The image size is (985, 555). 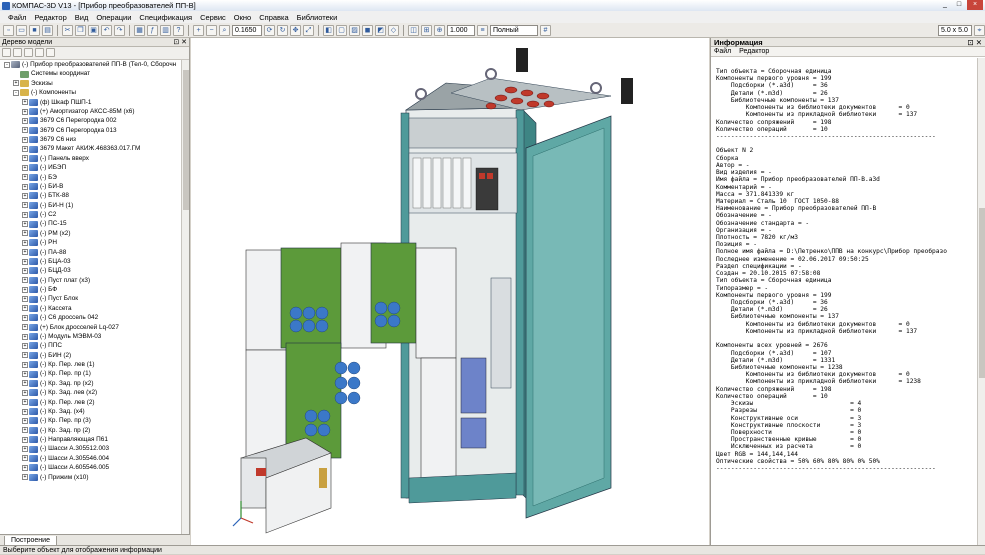 I want to click on menu-service: Сервис, so click(x=213, y=17).